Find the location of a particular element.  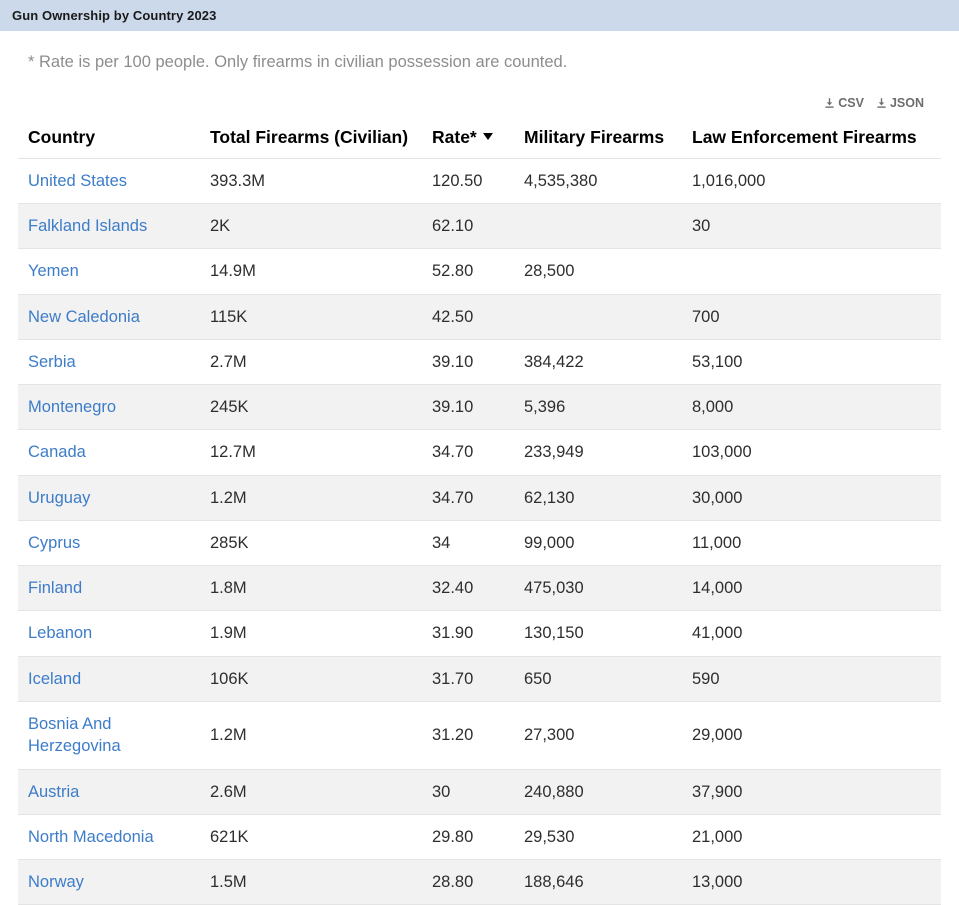

country-link: North Macedonia is located at coordinates (91, 837).